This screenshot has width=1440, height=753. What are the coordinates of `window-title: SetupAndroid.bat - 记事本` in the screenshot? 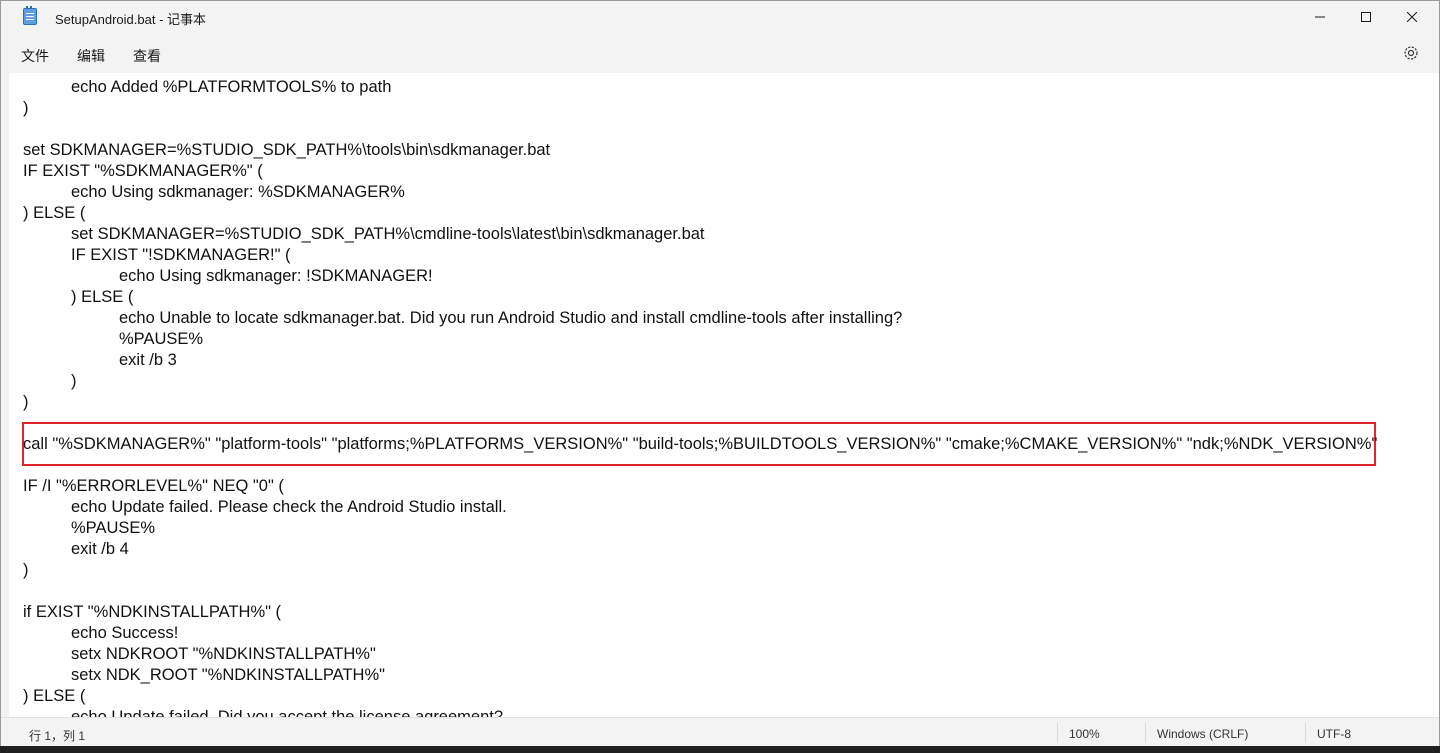 It's located at (131, 19).